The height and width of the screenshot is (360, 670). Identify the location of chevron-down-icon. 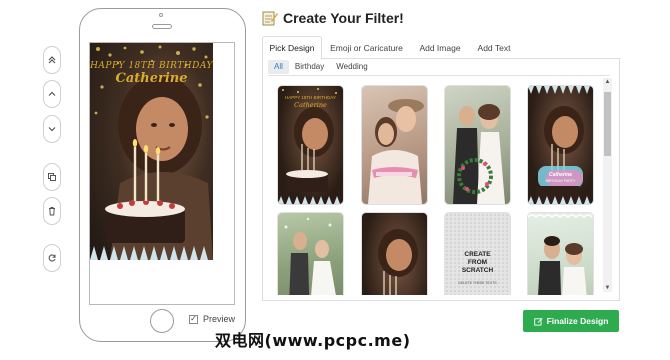
(52, 129).